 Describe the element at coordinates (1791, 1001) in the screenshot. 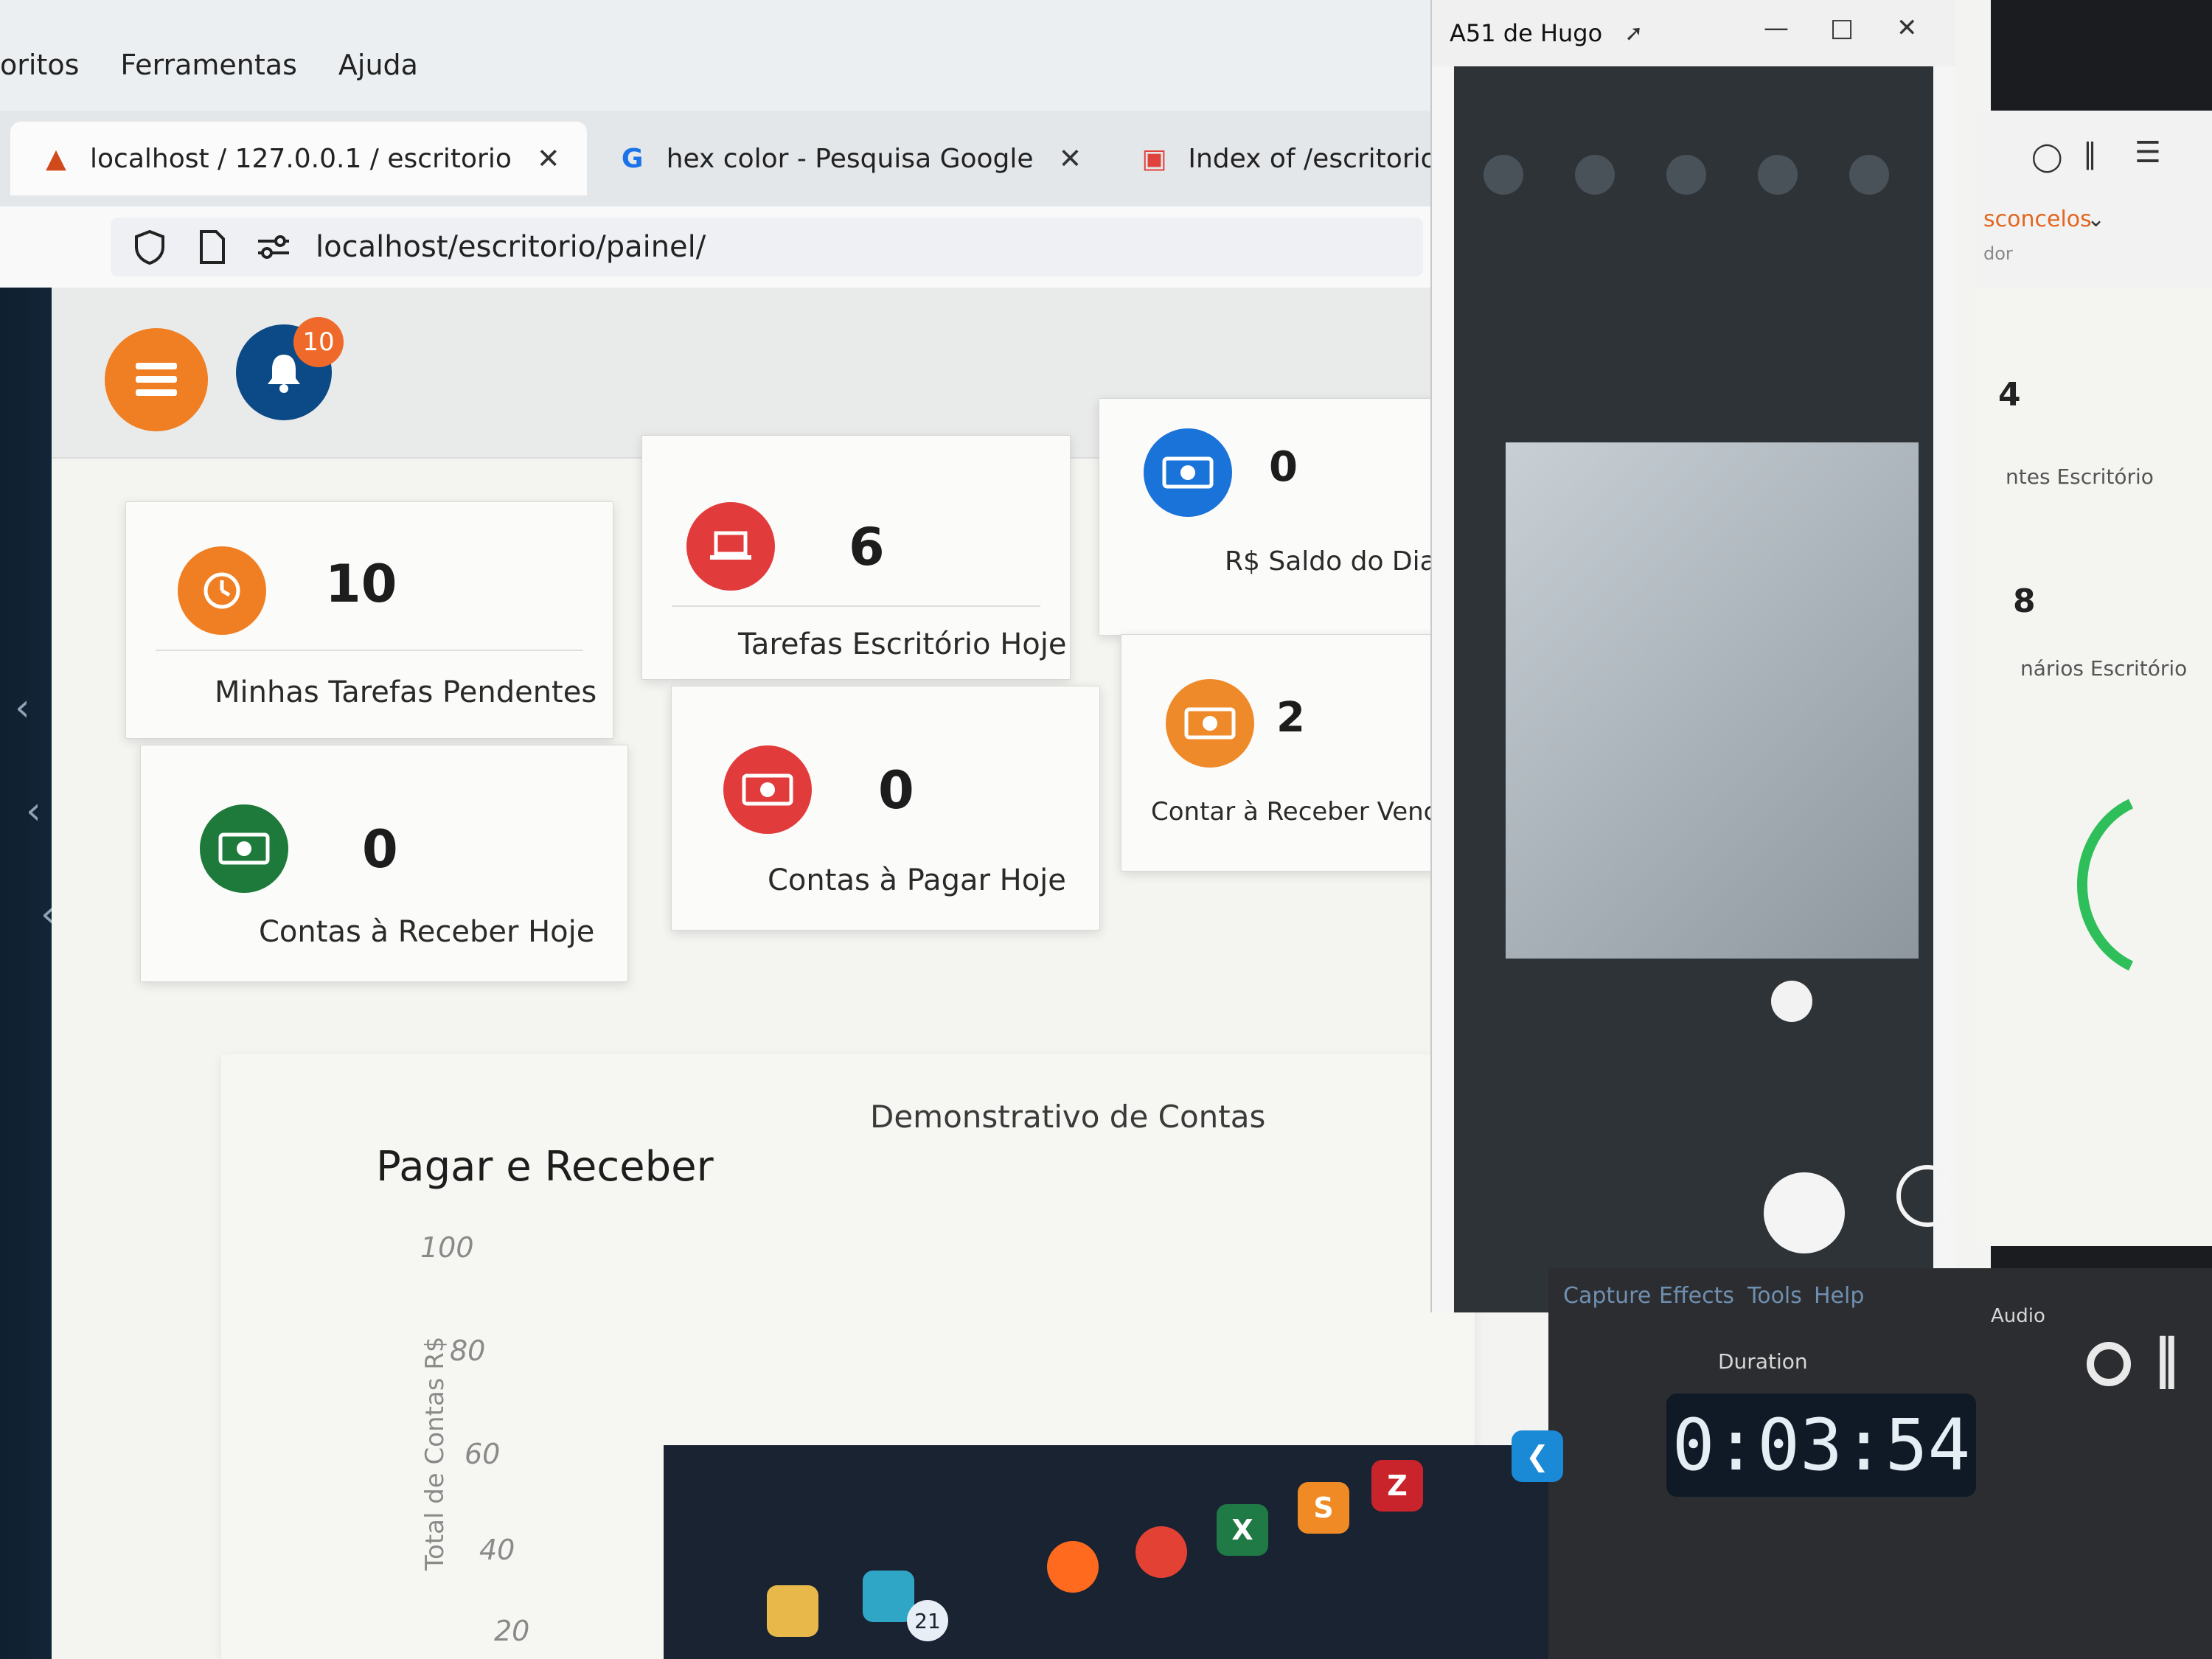

I see `camera-mode-icon` at that location.